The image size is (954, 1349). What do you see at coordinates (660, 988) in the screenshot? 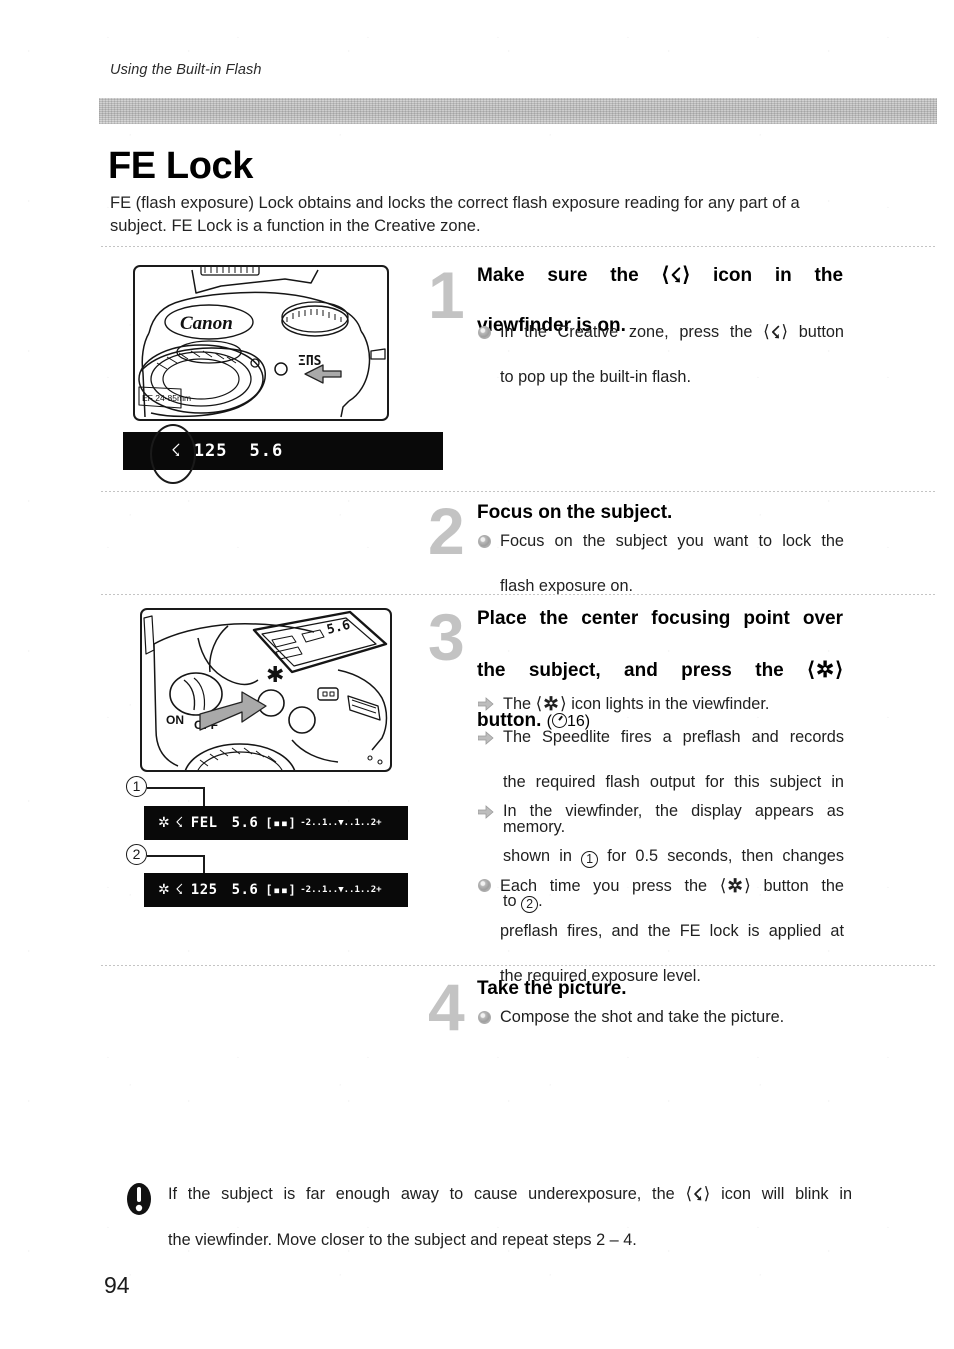
I see `step-4-title: Take the picture.` at bounding box center [660, 988].